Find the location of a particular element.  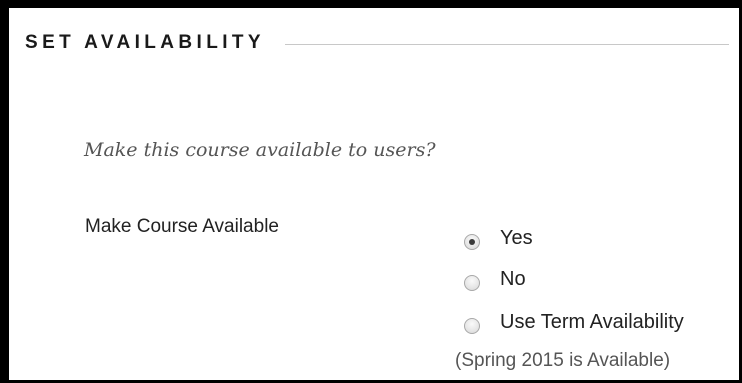

radio-label-yes: Yes is located at coordinates (516, 238).